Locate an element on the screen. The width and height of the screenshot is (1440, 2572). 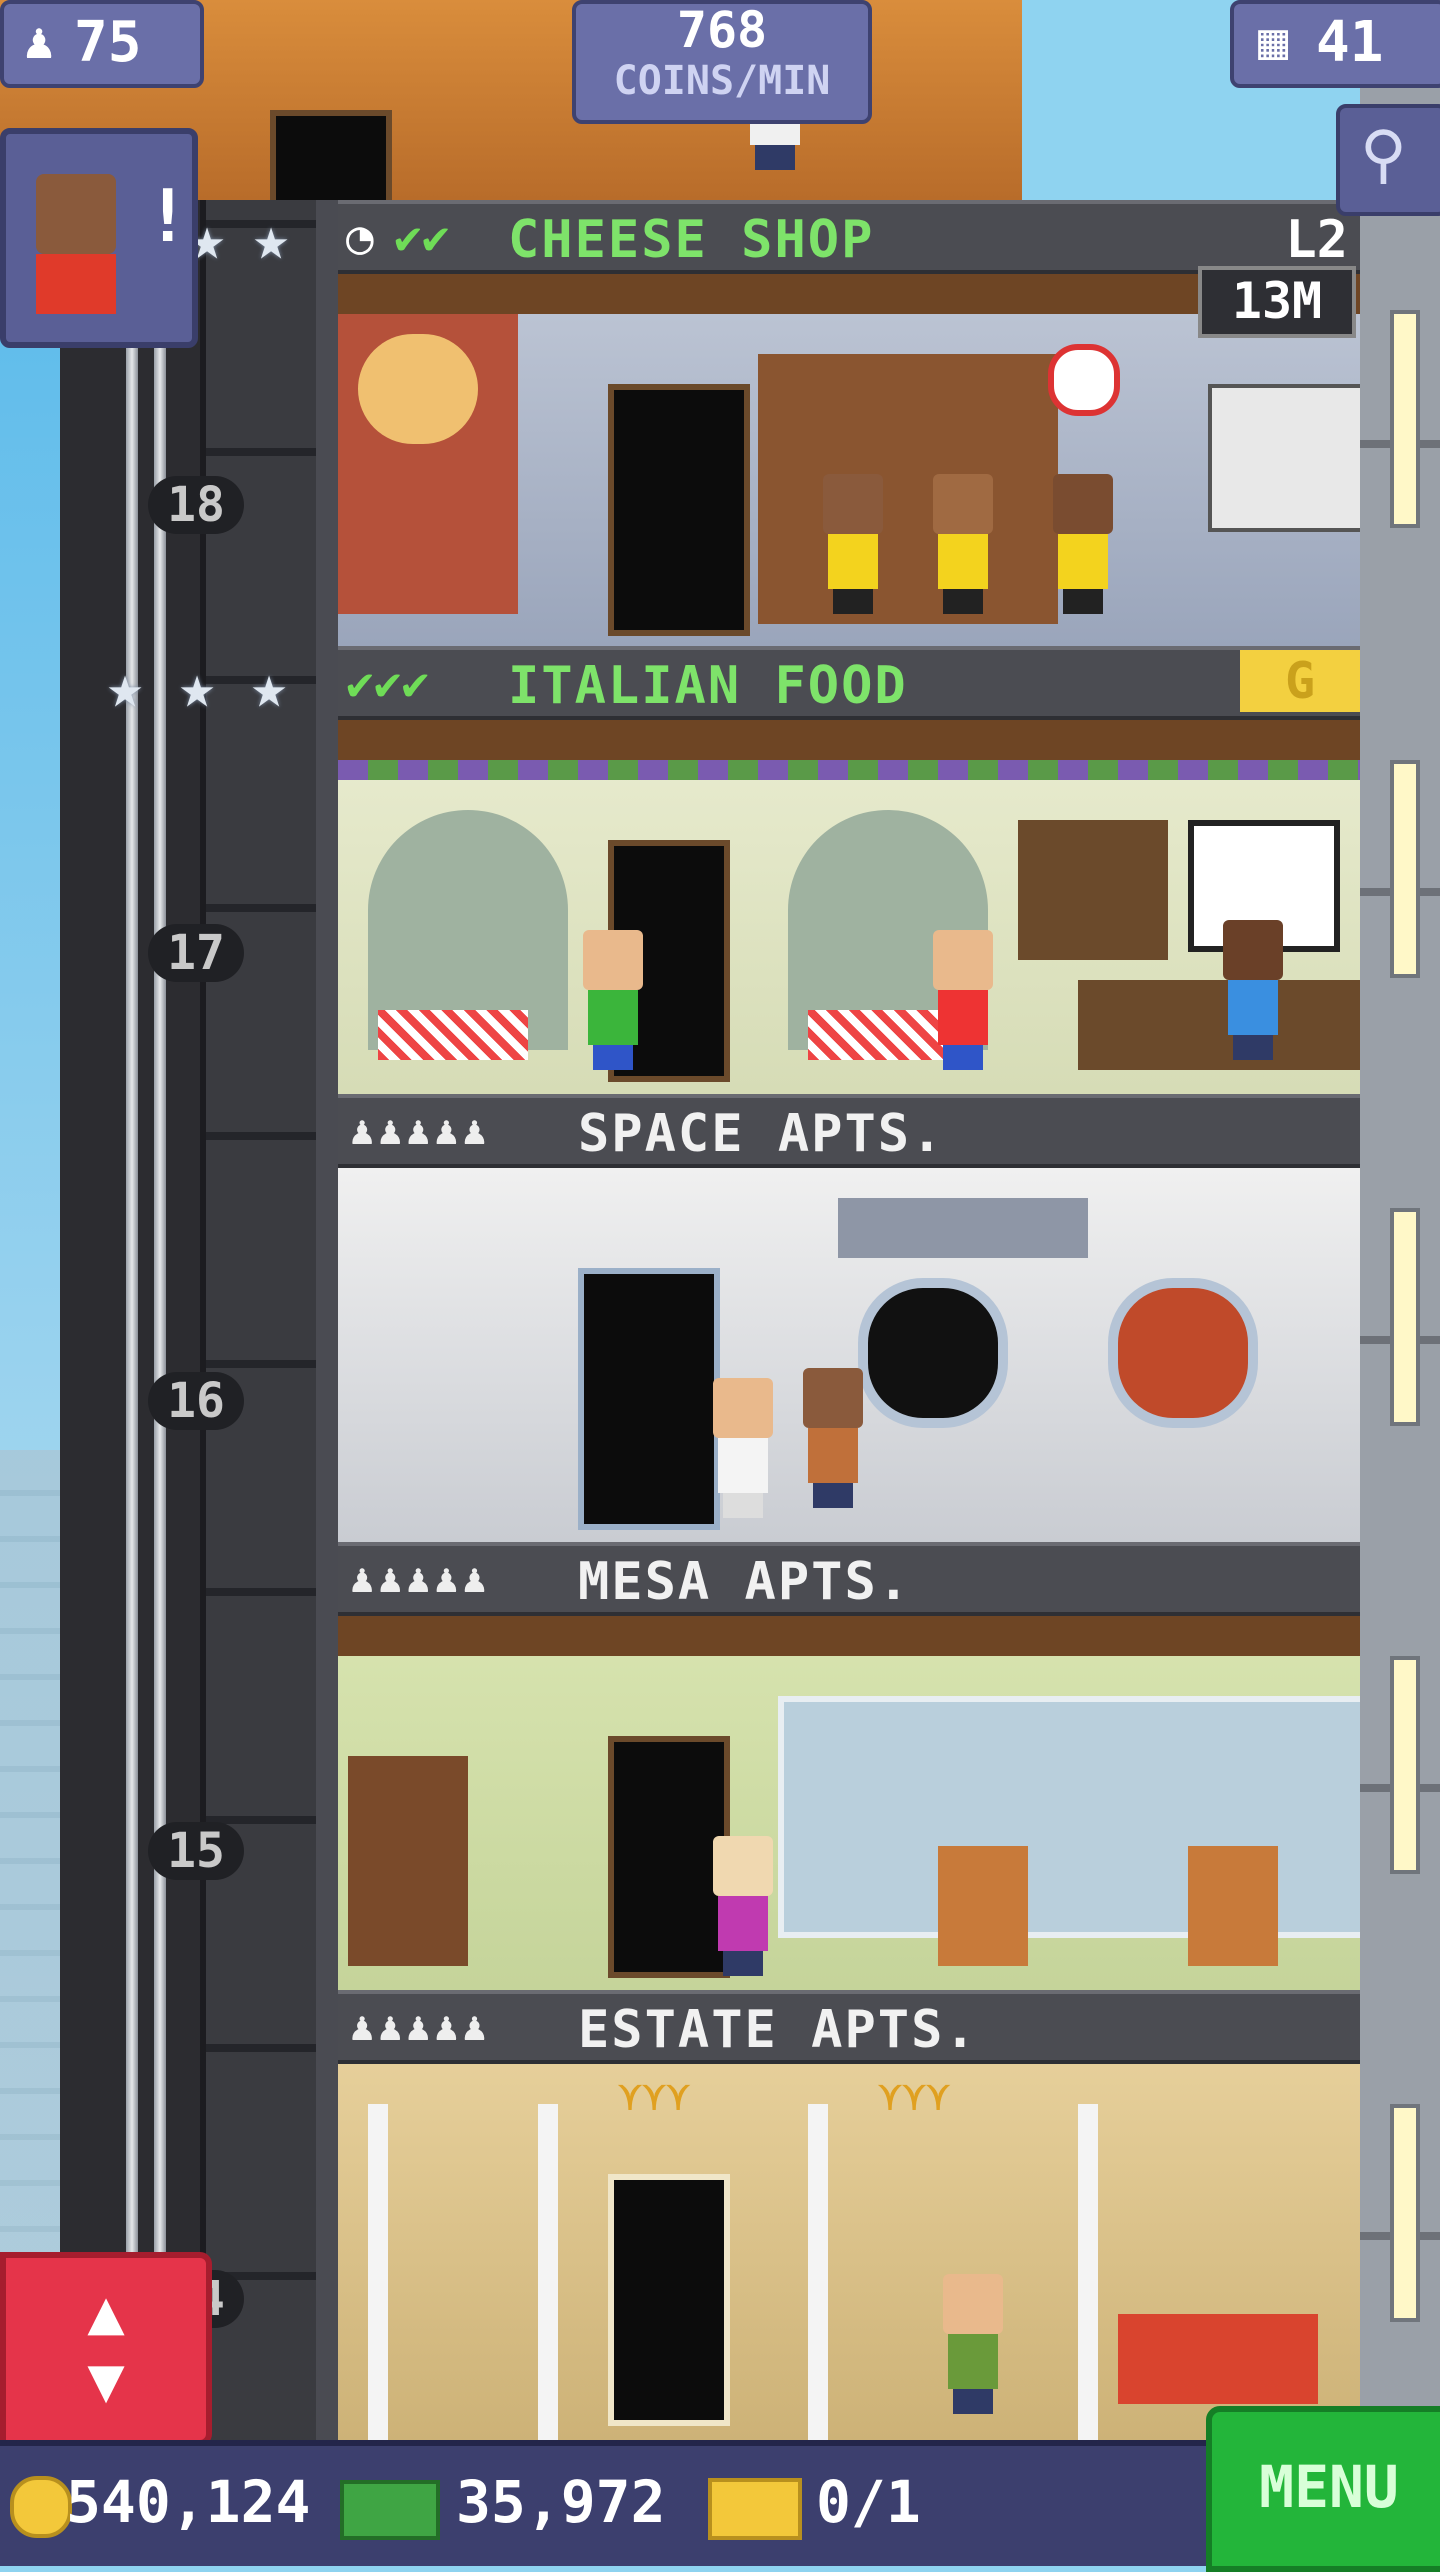
check-icons: ✔✔ is located at coordinates (422, 237).